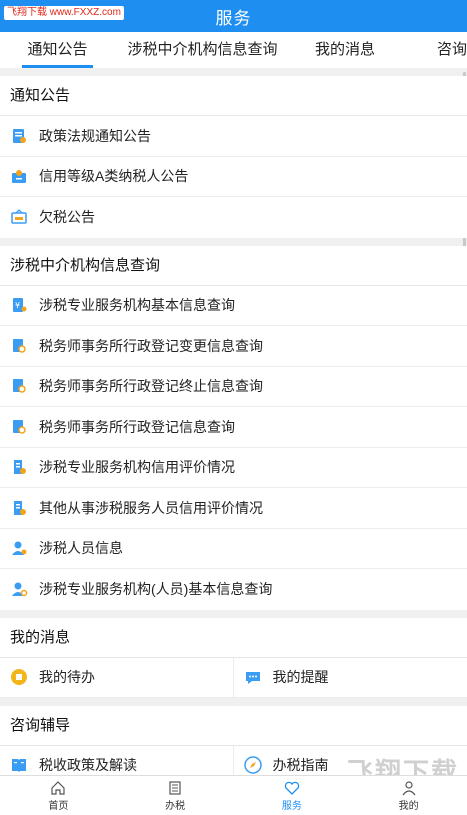 The height and width of the screenshot is (815, 467). I want to click on list-item: ¥ 涉税专业服务机构基本信息查询, so click(233, 306).